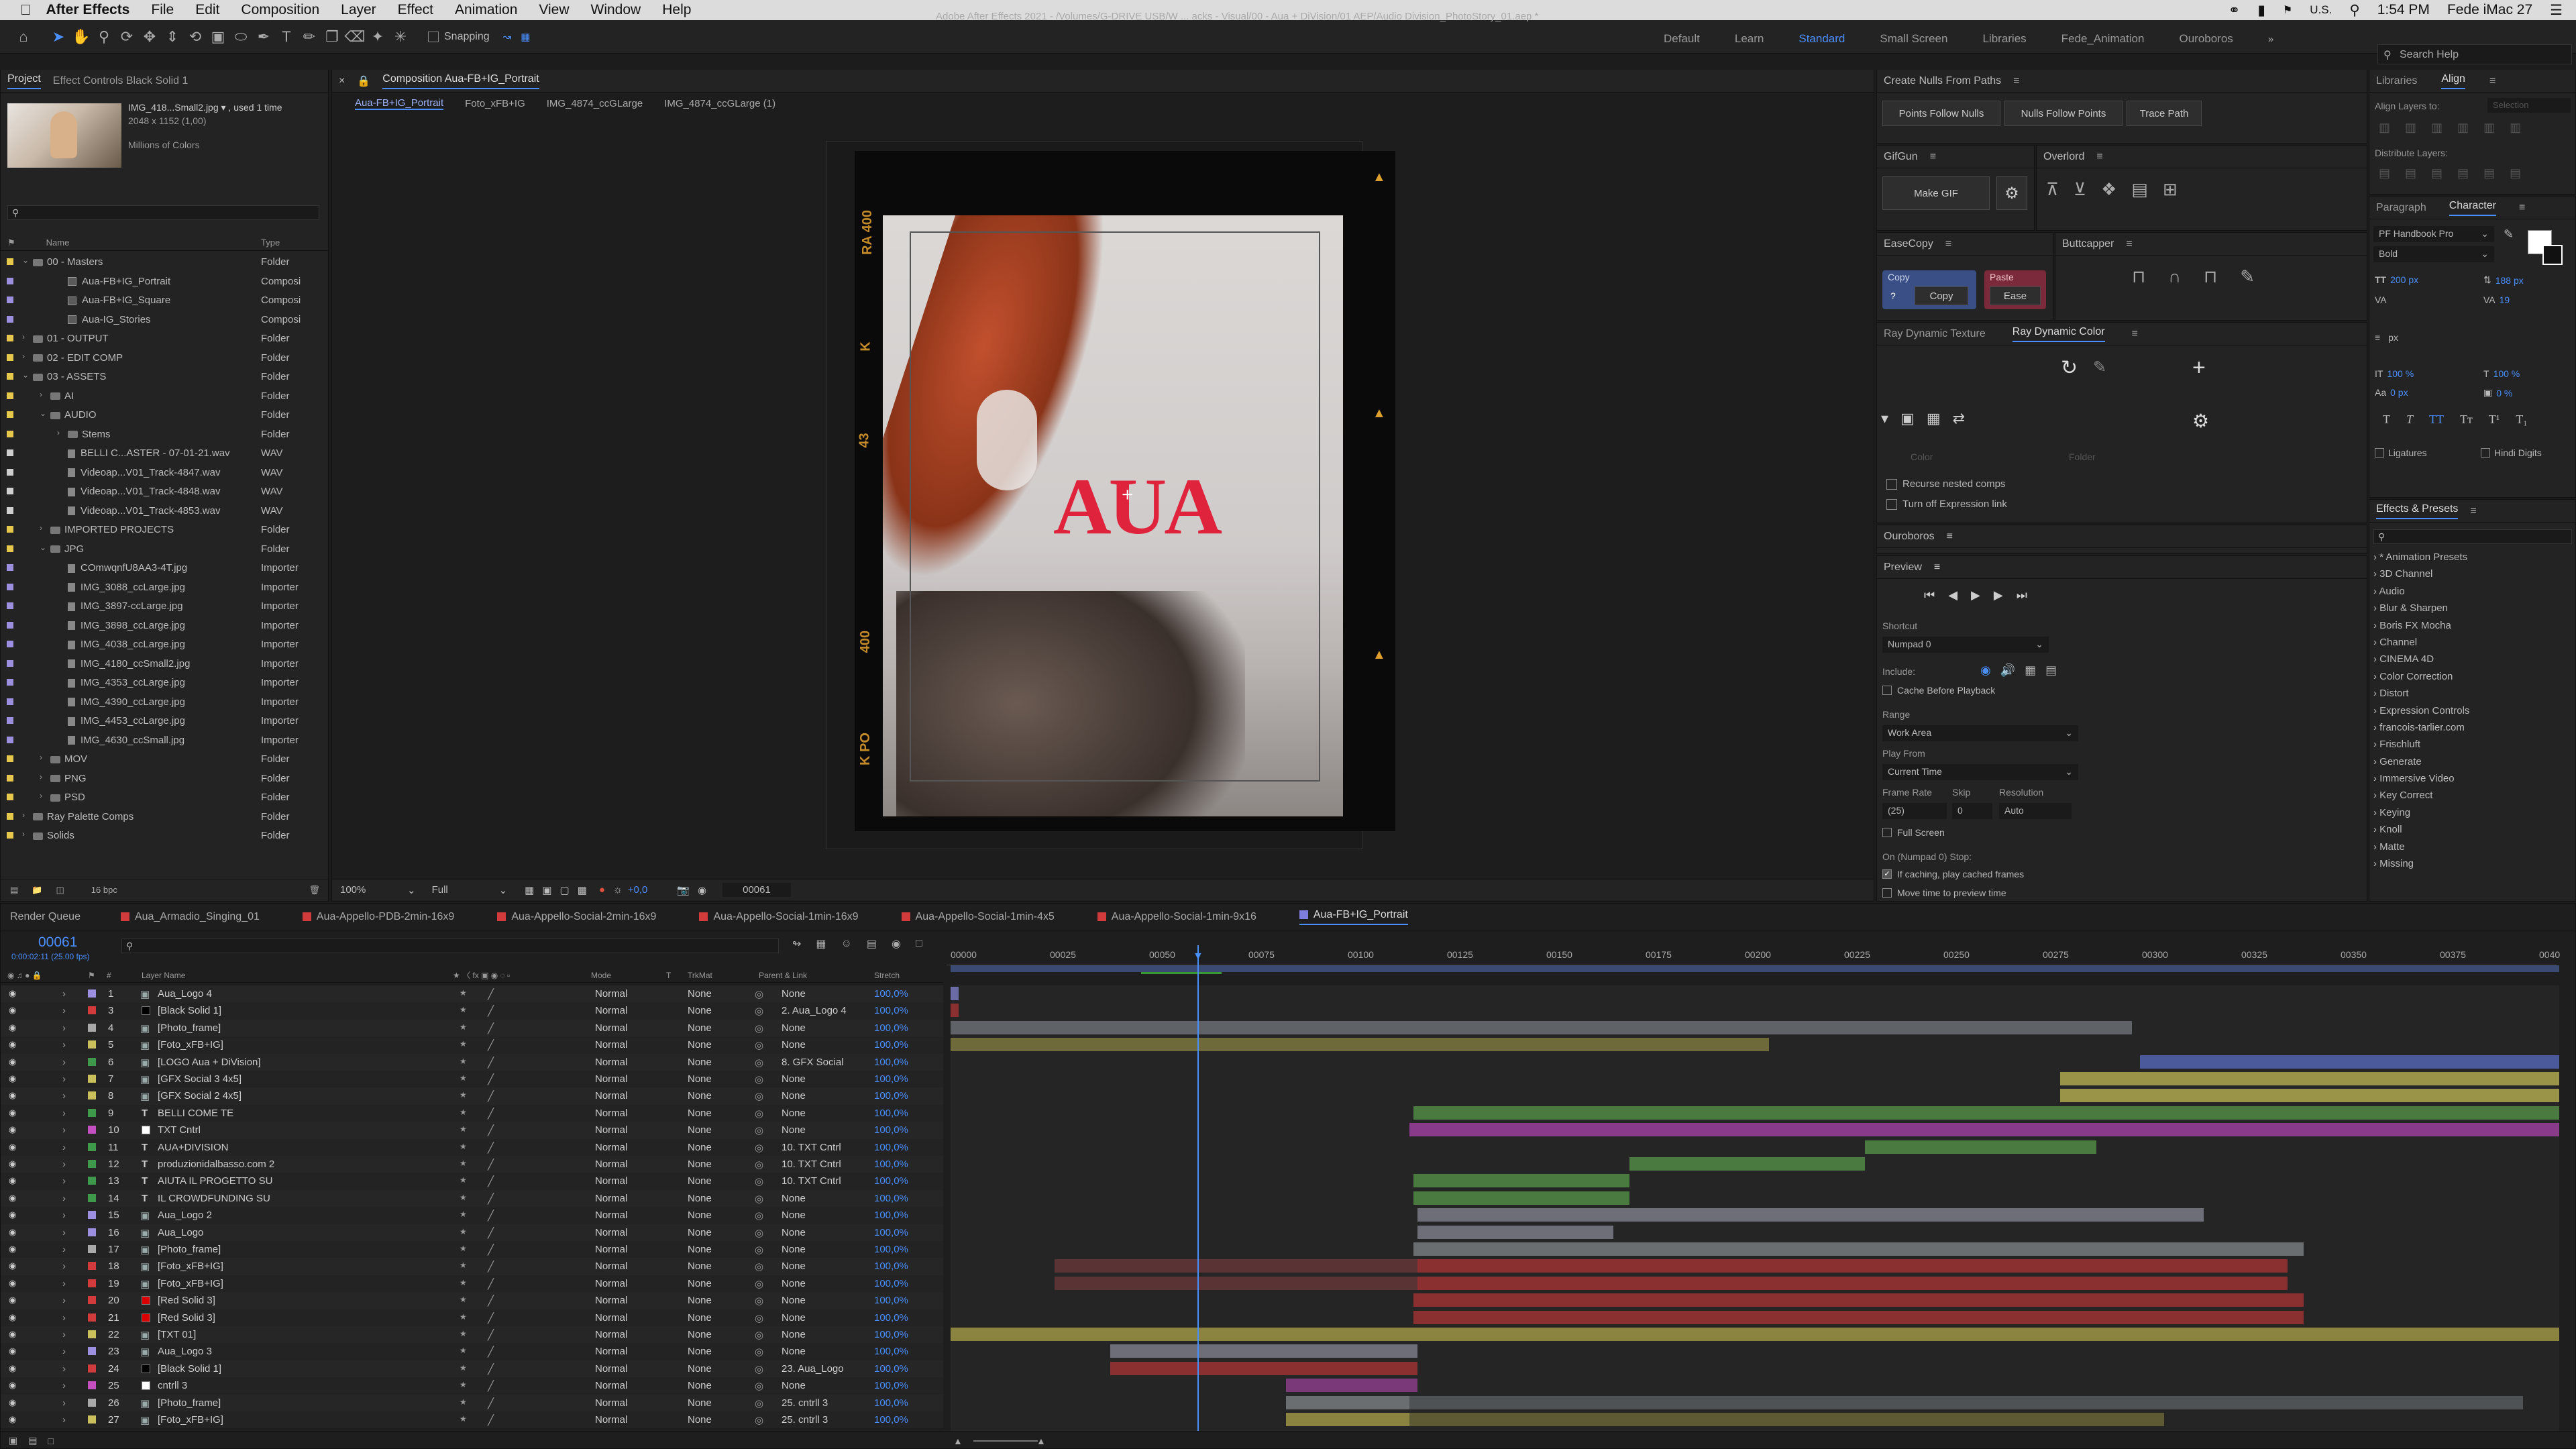  Describe the element at coordinates (2510, 280) in the screenshot. I see `leading-value: 188 px` at that location.